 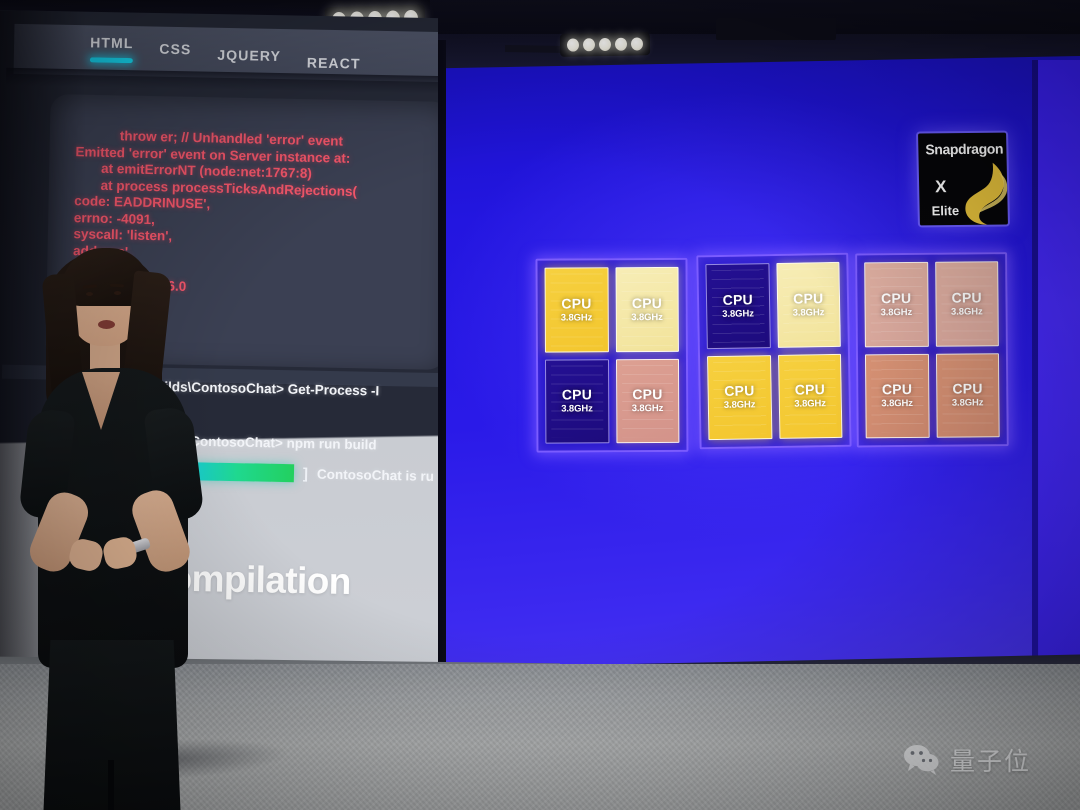 I want to click on tab-label: HTML, so click(x=112, y=43).